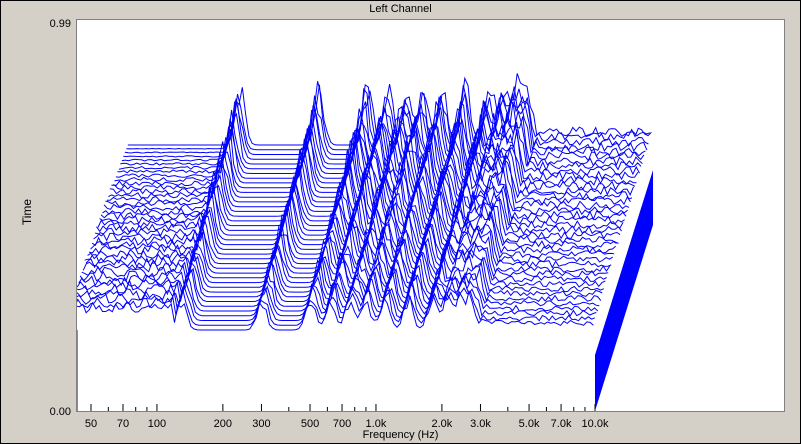 This screenshot has width=801, height=444. Describe the element at coordinates (157, 424) in the screenshot. I see `x-tick-label: 100` at that location.